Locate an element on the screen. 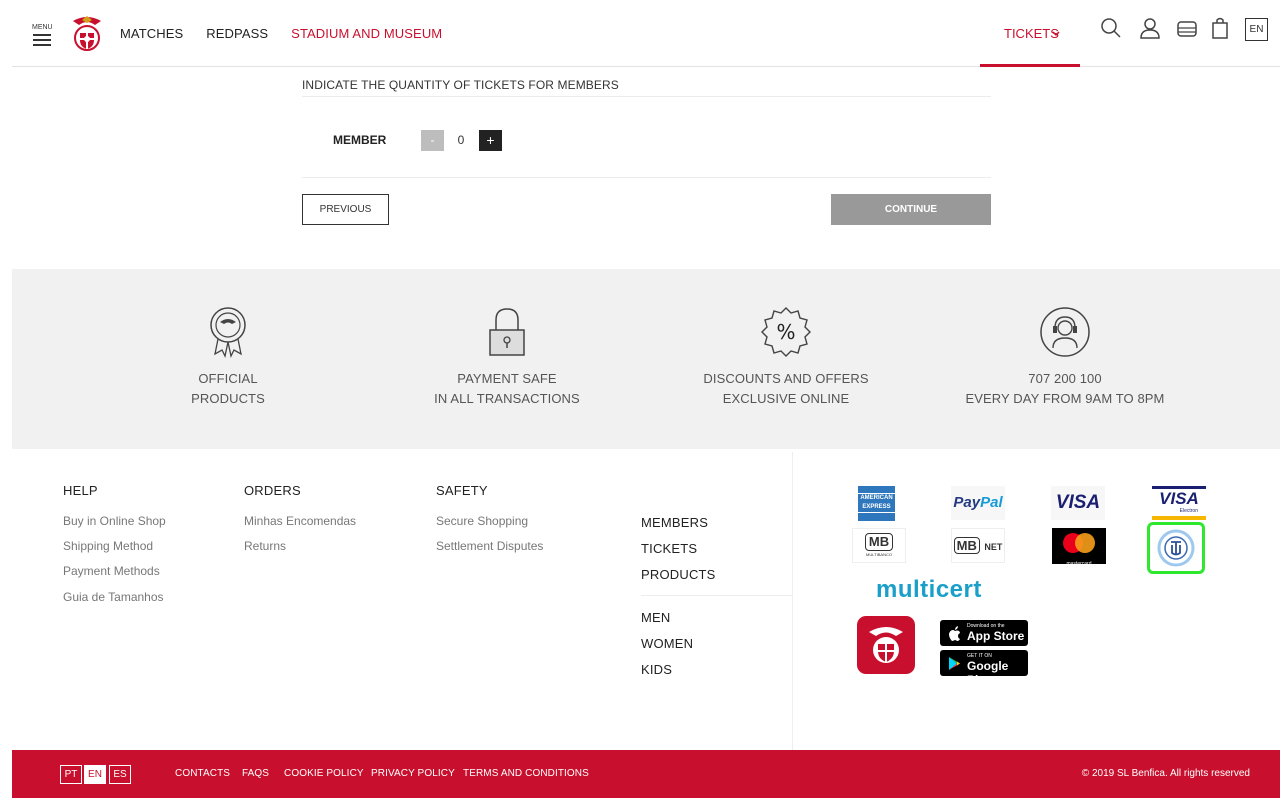 The width and height of the screenshot is (1280, 798). link-privacy-policy: PRIVACY POLICY is located at coordinates (413, 773).